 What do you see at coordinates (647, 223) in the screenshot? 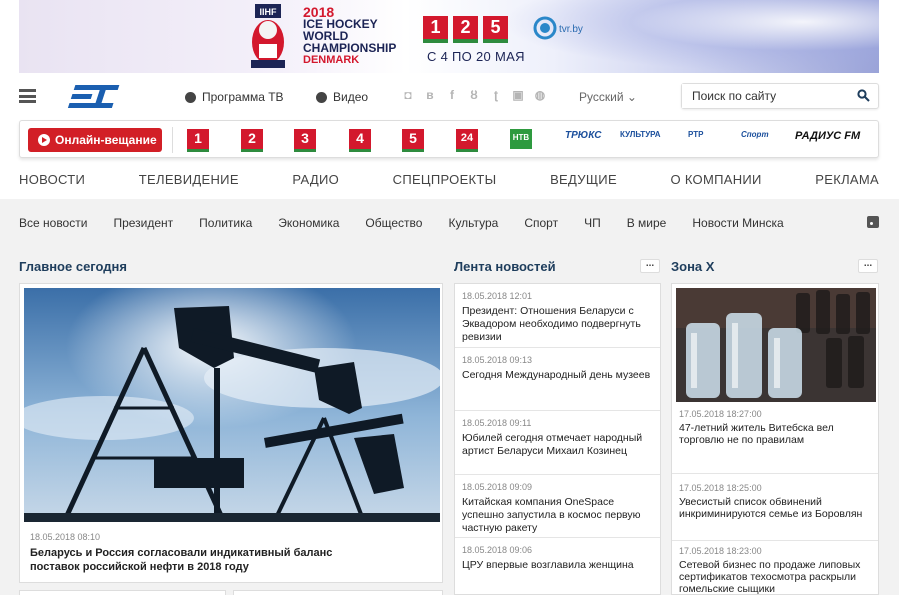
I see `category-world: В мире` at bounding box center [647, 223].